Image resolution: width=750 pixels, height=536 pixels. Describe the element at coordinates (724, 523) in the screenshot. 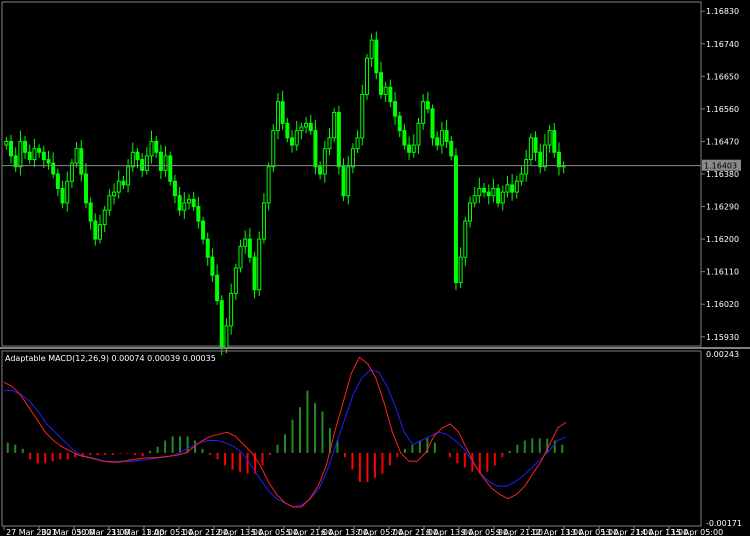

I see `indicator-min-label: -0.00171` at that location.